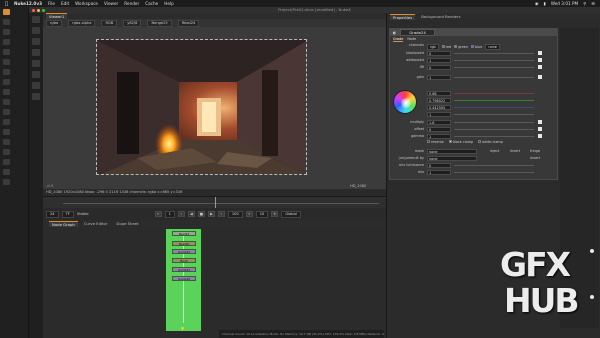  Describe the element at coordinates (6, 122) in the screenshot. I see `dock-3d-icon` at that location.